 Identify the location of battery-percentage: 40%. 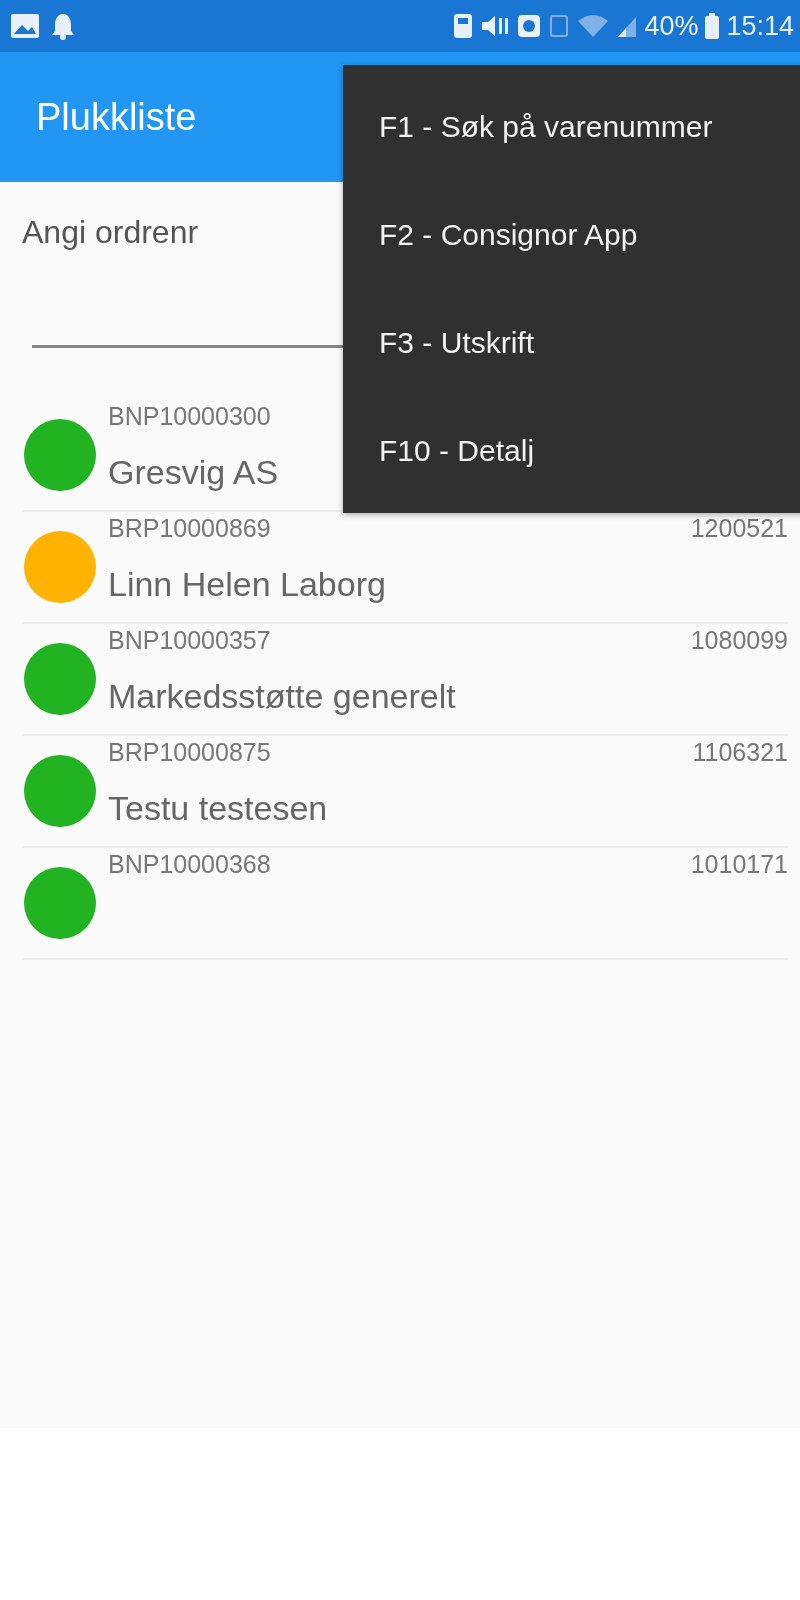
(671, 26).